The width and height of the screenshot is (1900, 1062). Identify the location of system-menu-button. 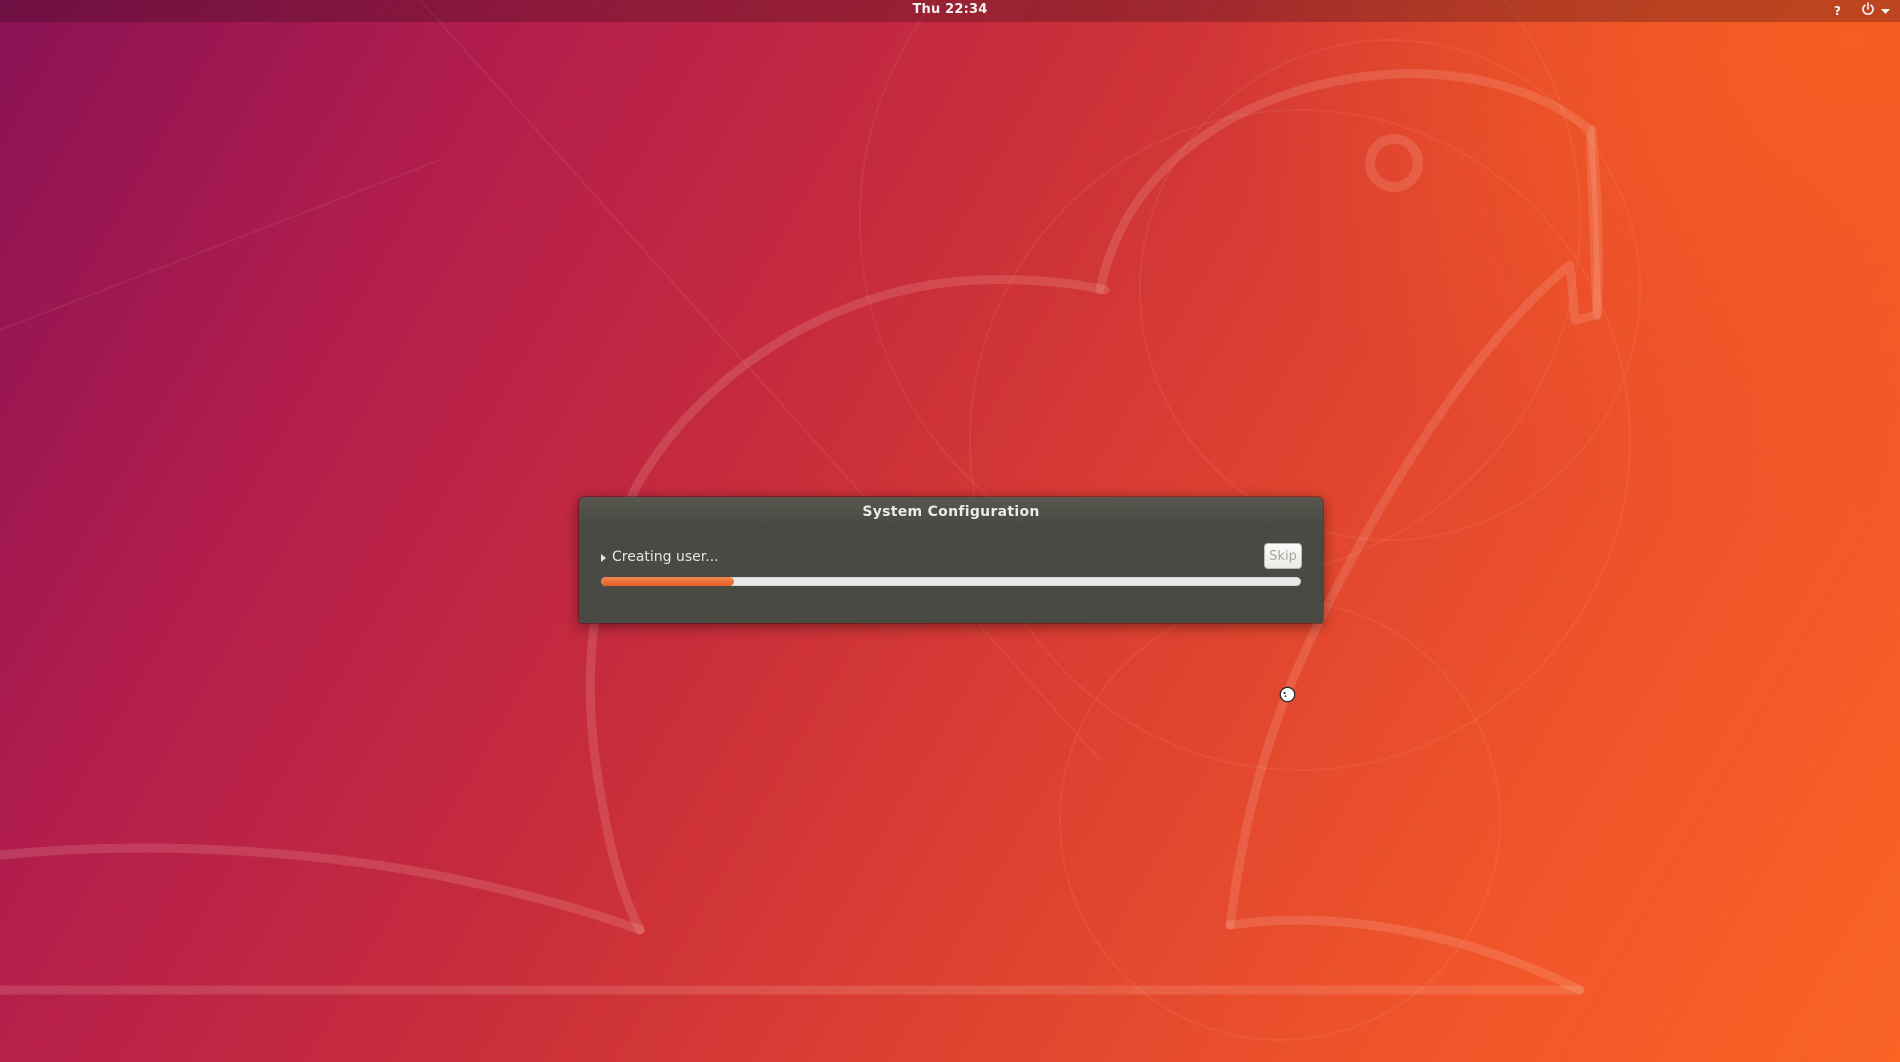
(1875, 11).